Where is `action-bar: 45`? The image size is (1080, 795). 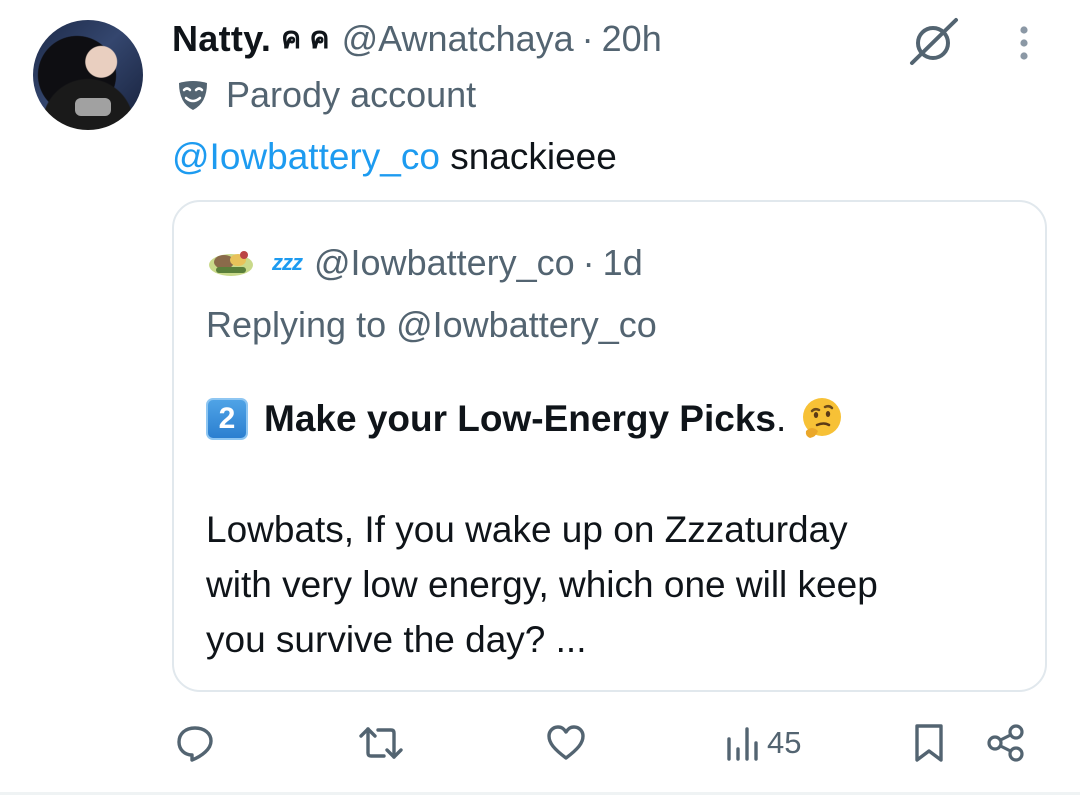 action-bar: 45 is located at coordinates (540, 743).